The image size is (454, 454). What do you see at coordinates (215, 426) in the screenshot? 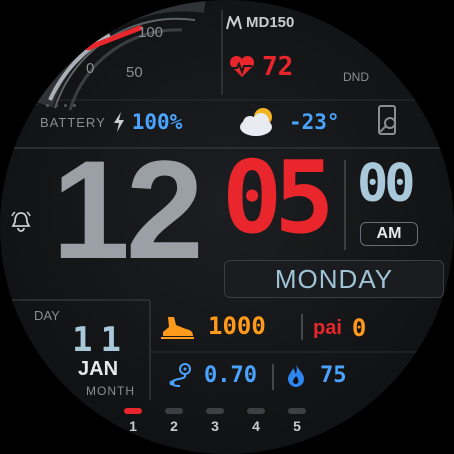
I see `page-number: 3` at bounding box center [215, 426].